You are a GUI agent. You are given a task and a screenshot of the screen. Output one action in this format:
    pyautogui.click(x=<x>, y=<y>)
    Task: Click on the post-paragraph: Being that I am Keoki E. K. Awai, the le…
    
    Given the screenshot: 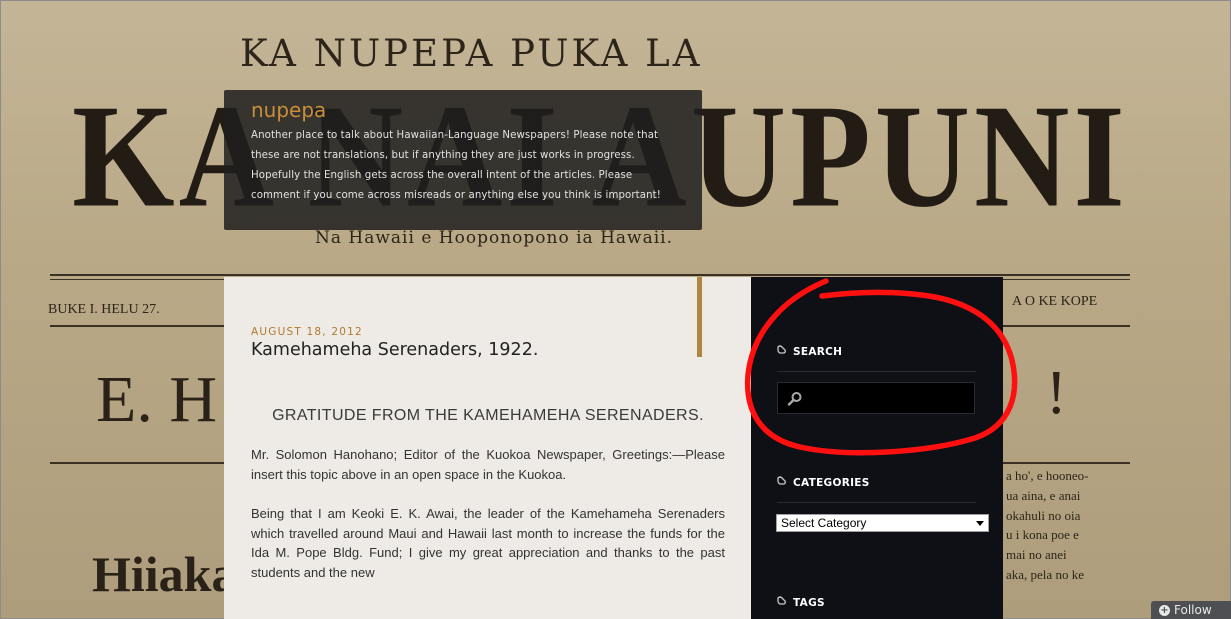 What is the action you would take?
    pyautogui.click(x=488, y=543)
    